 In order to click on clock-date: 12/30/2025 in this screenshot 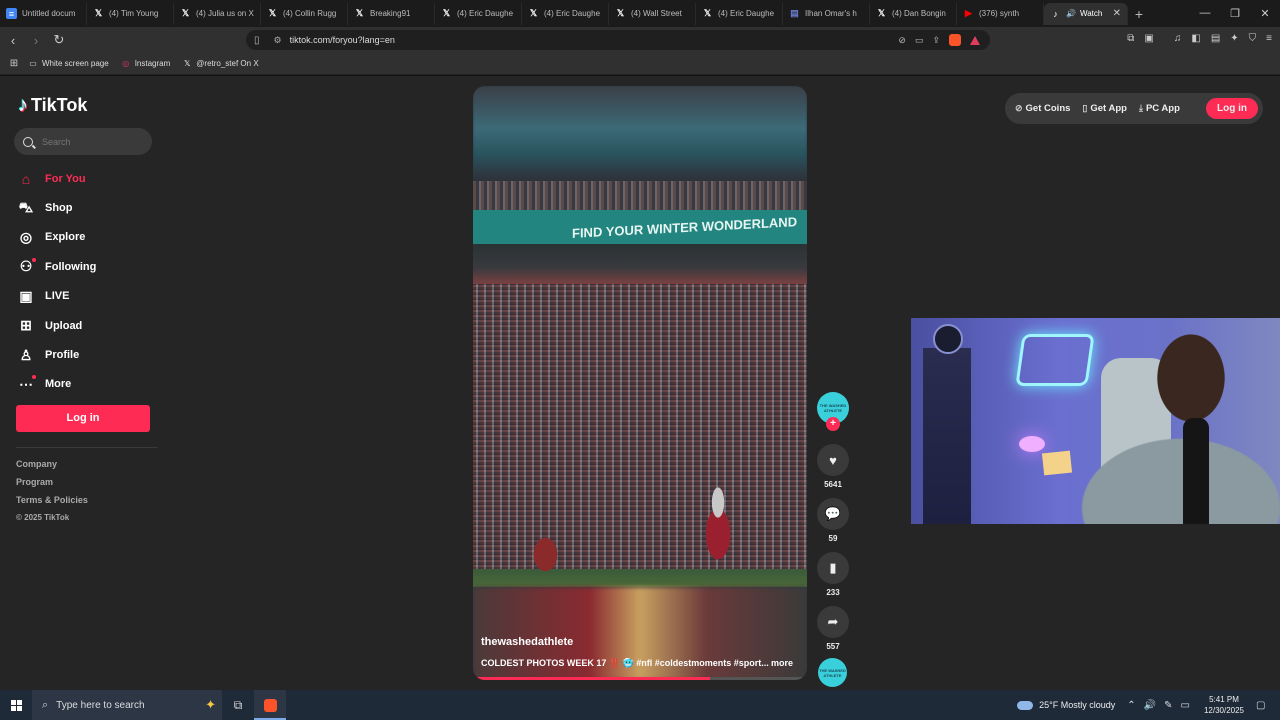, I will do `click(1223, 710)`.